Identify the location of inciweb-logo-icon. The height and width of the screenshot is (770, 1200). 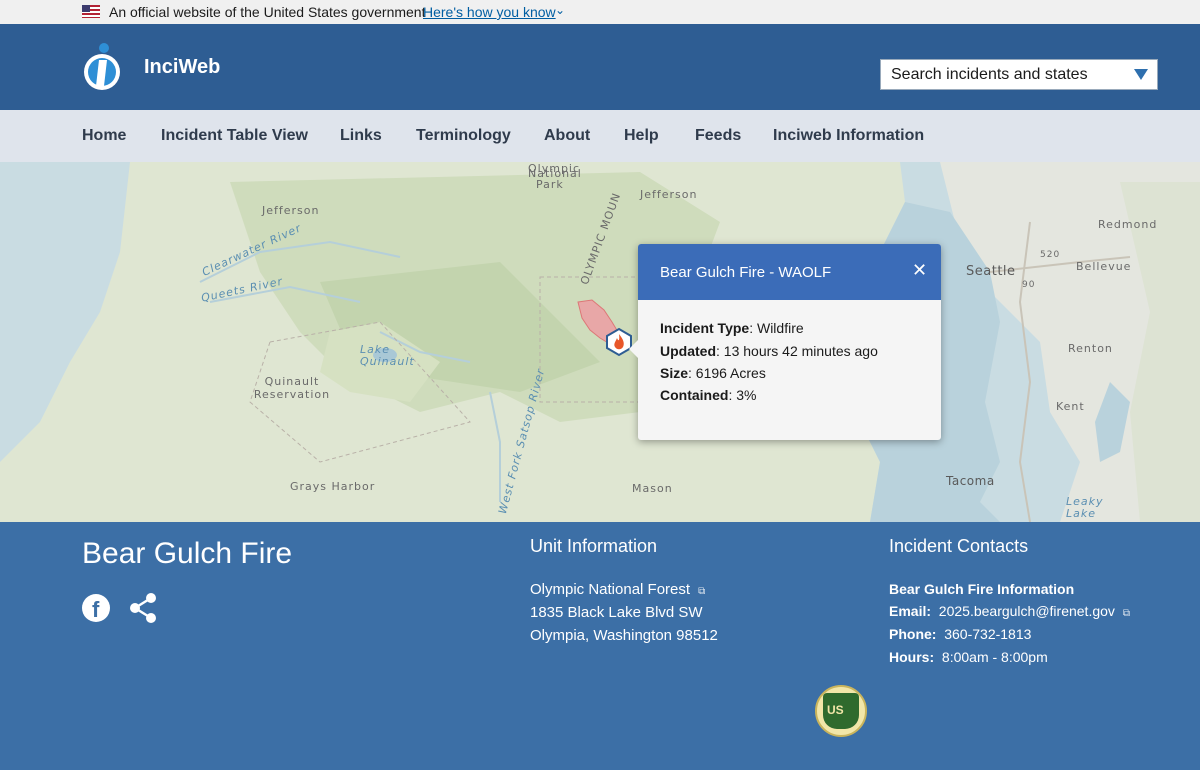
(102, 67).